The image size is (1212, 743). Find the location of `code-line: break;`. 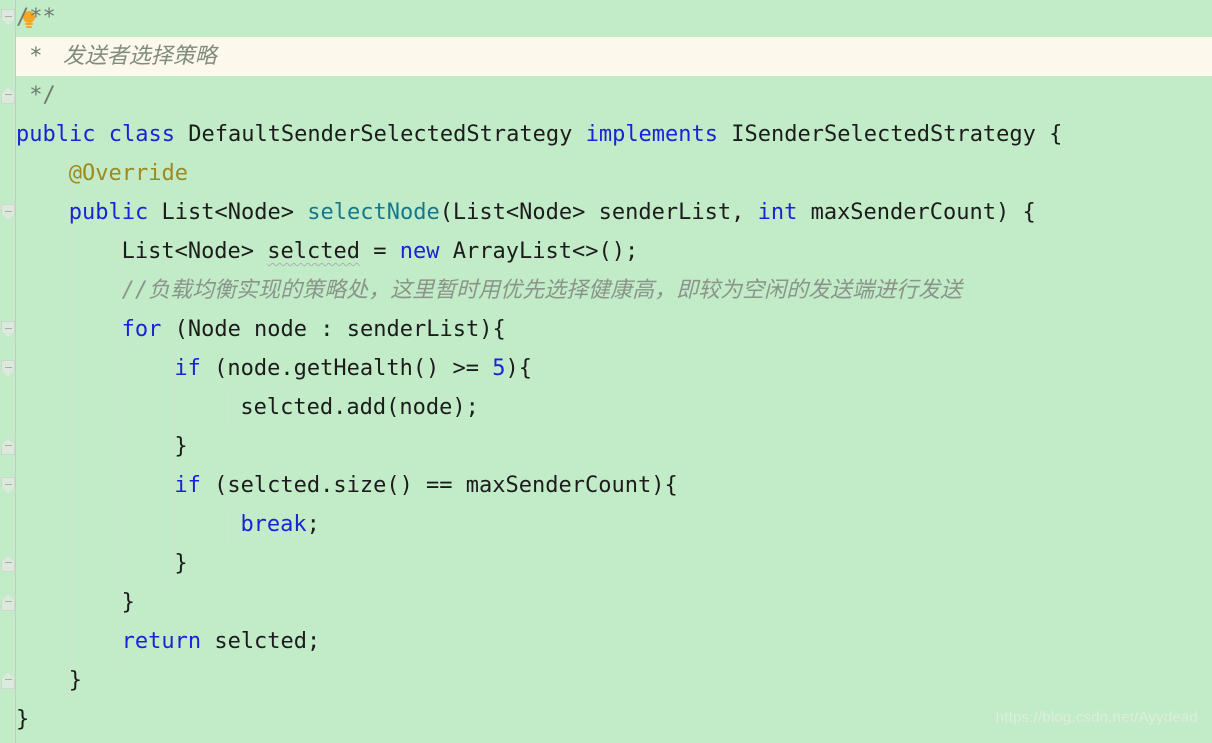

code-line: break; is located at coordinates (273, 524).